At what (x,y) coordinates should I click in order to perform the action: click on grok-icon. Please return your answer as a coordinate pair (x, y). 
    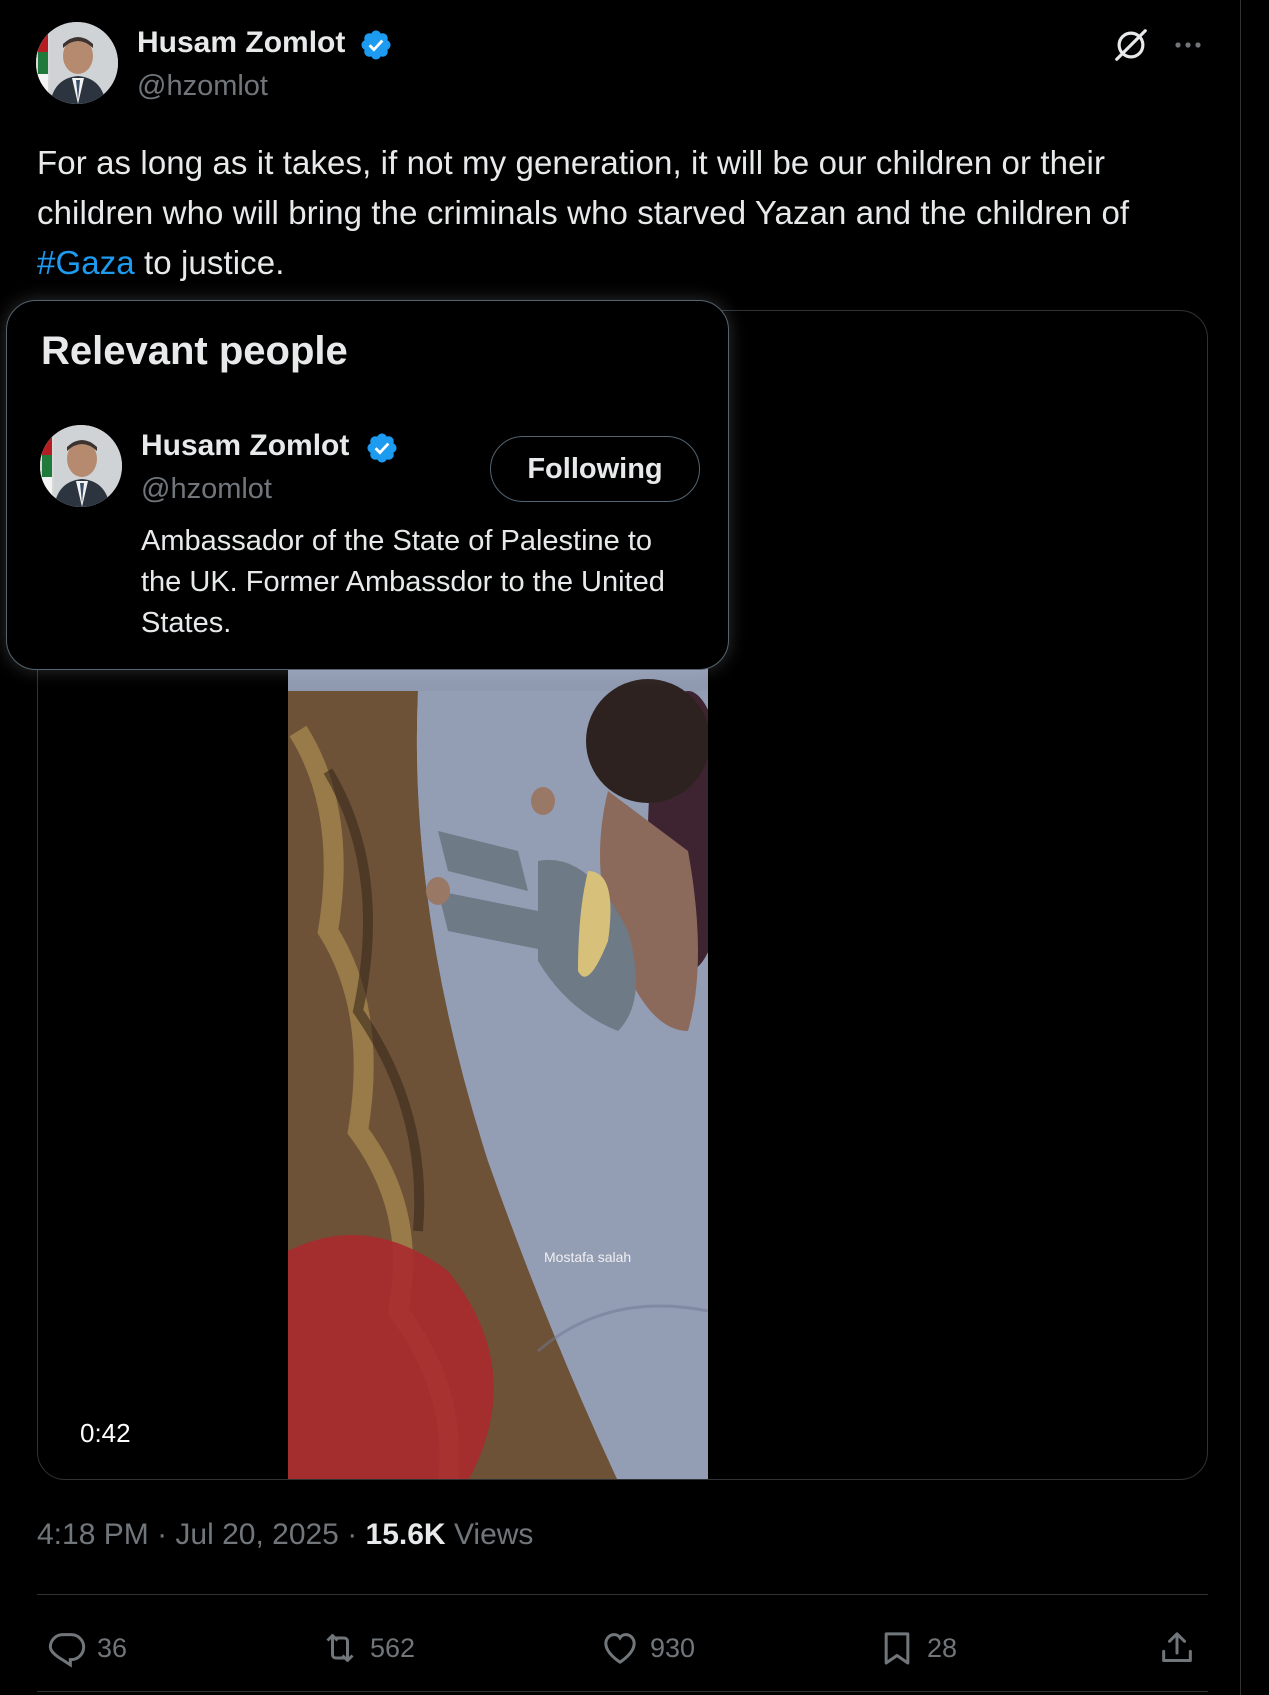
    Looking at the image, I should click on (1131, 45).